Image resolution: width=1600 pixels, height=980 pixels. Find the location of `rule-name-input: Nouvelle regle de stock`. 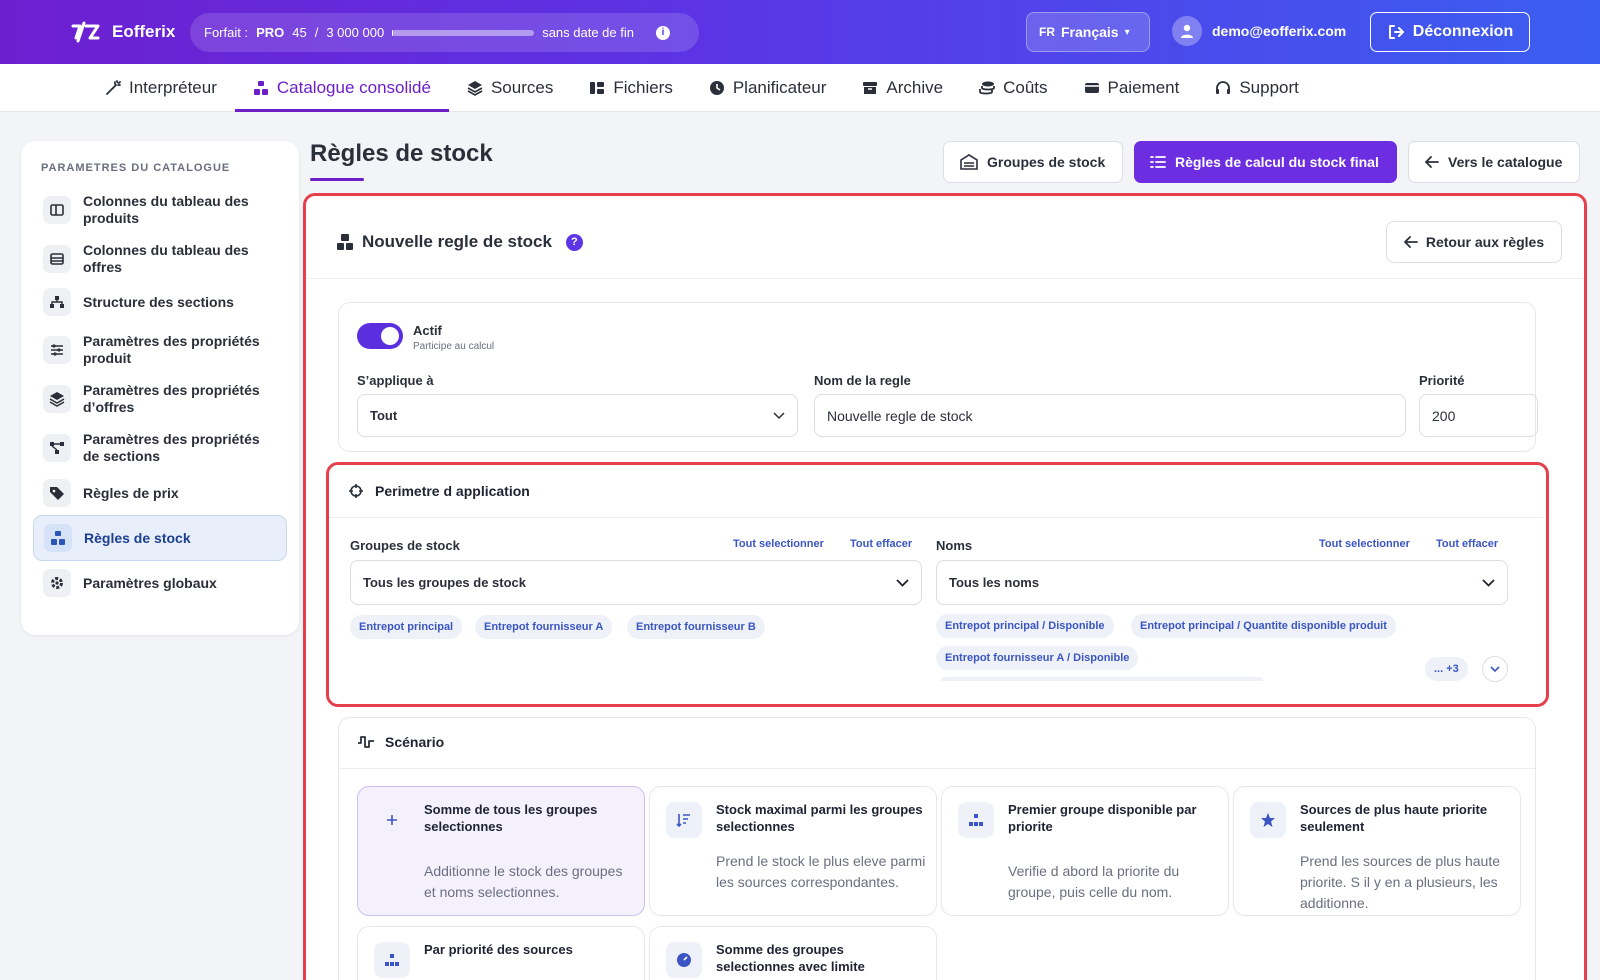

rule-name-input: Nouvelle regle de stock is located at coordinates (1110, 415).